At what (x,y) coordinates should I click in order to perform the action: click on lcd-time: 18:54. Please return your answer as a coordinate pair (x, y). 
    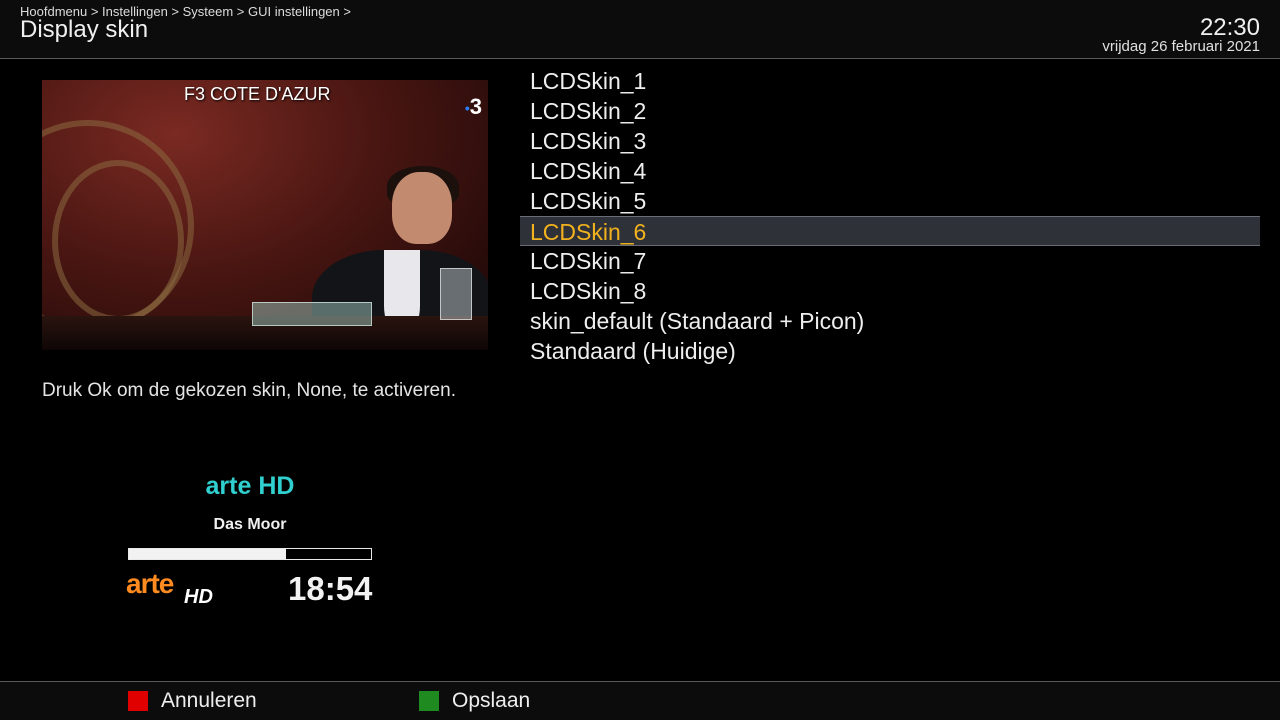
    Looking at the image, I should click on (330, 588).